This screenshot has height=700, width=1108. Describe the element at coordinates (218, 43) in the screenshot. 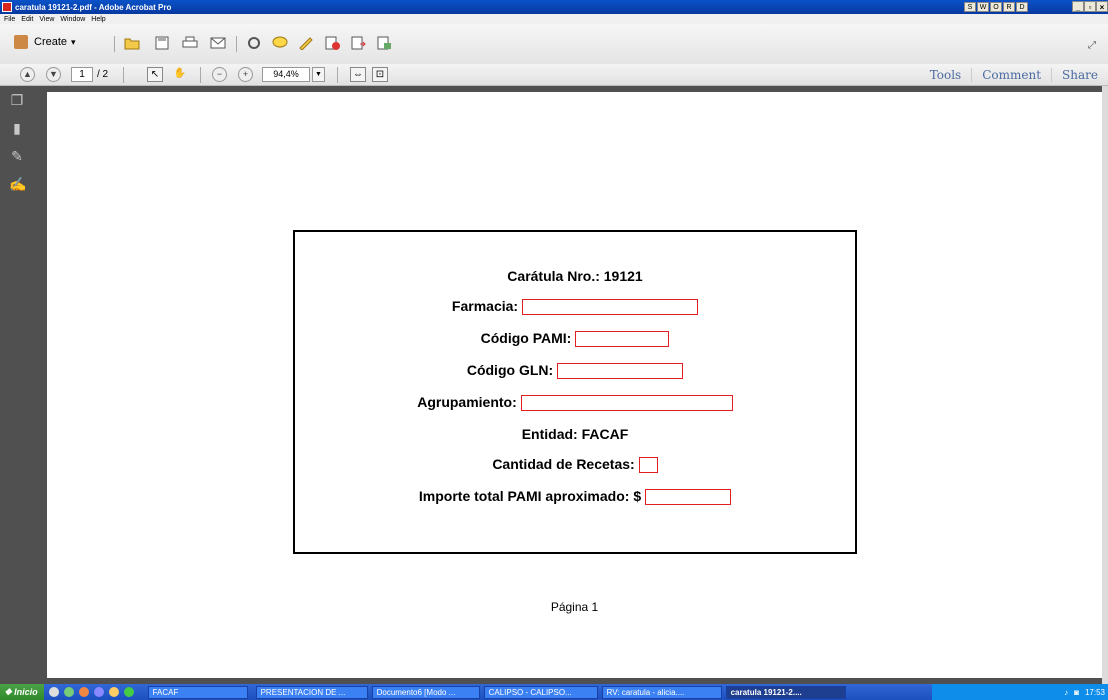

I see `email-icon` at that location.